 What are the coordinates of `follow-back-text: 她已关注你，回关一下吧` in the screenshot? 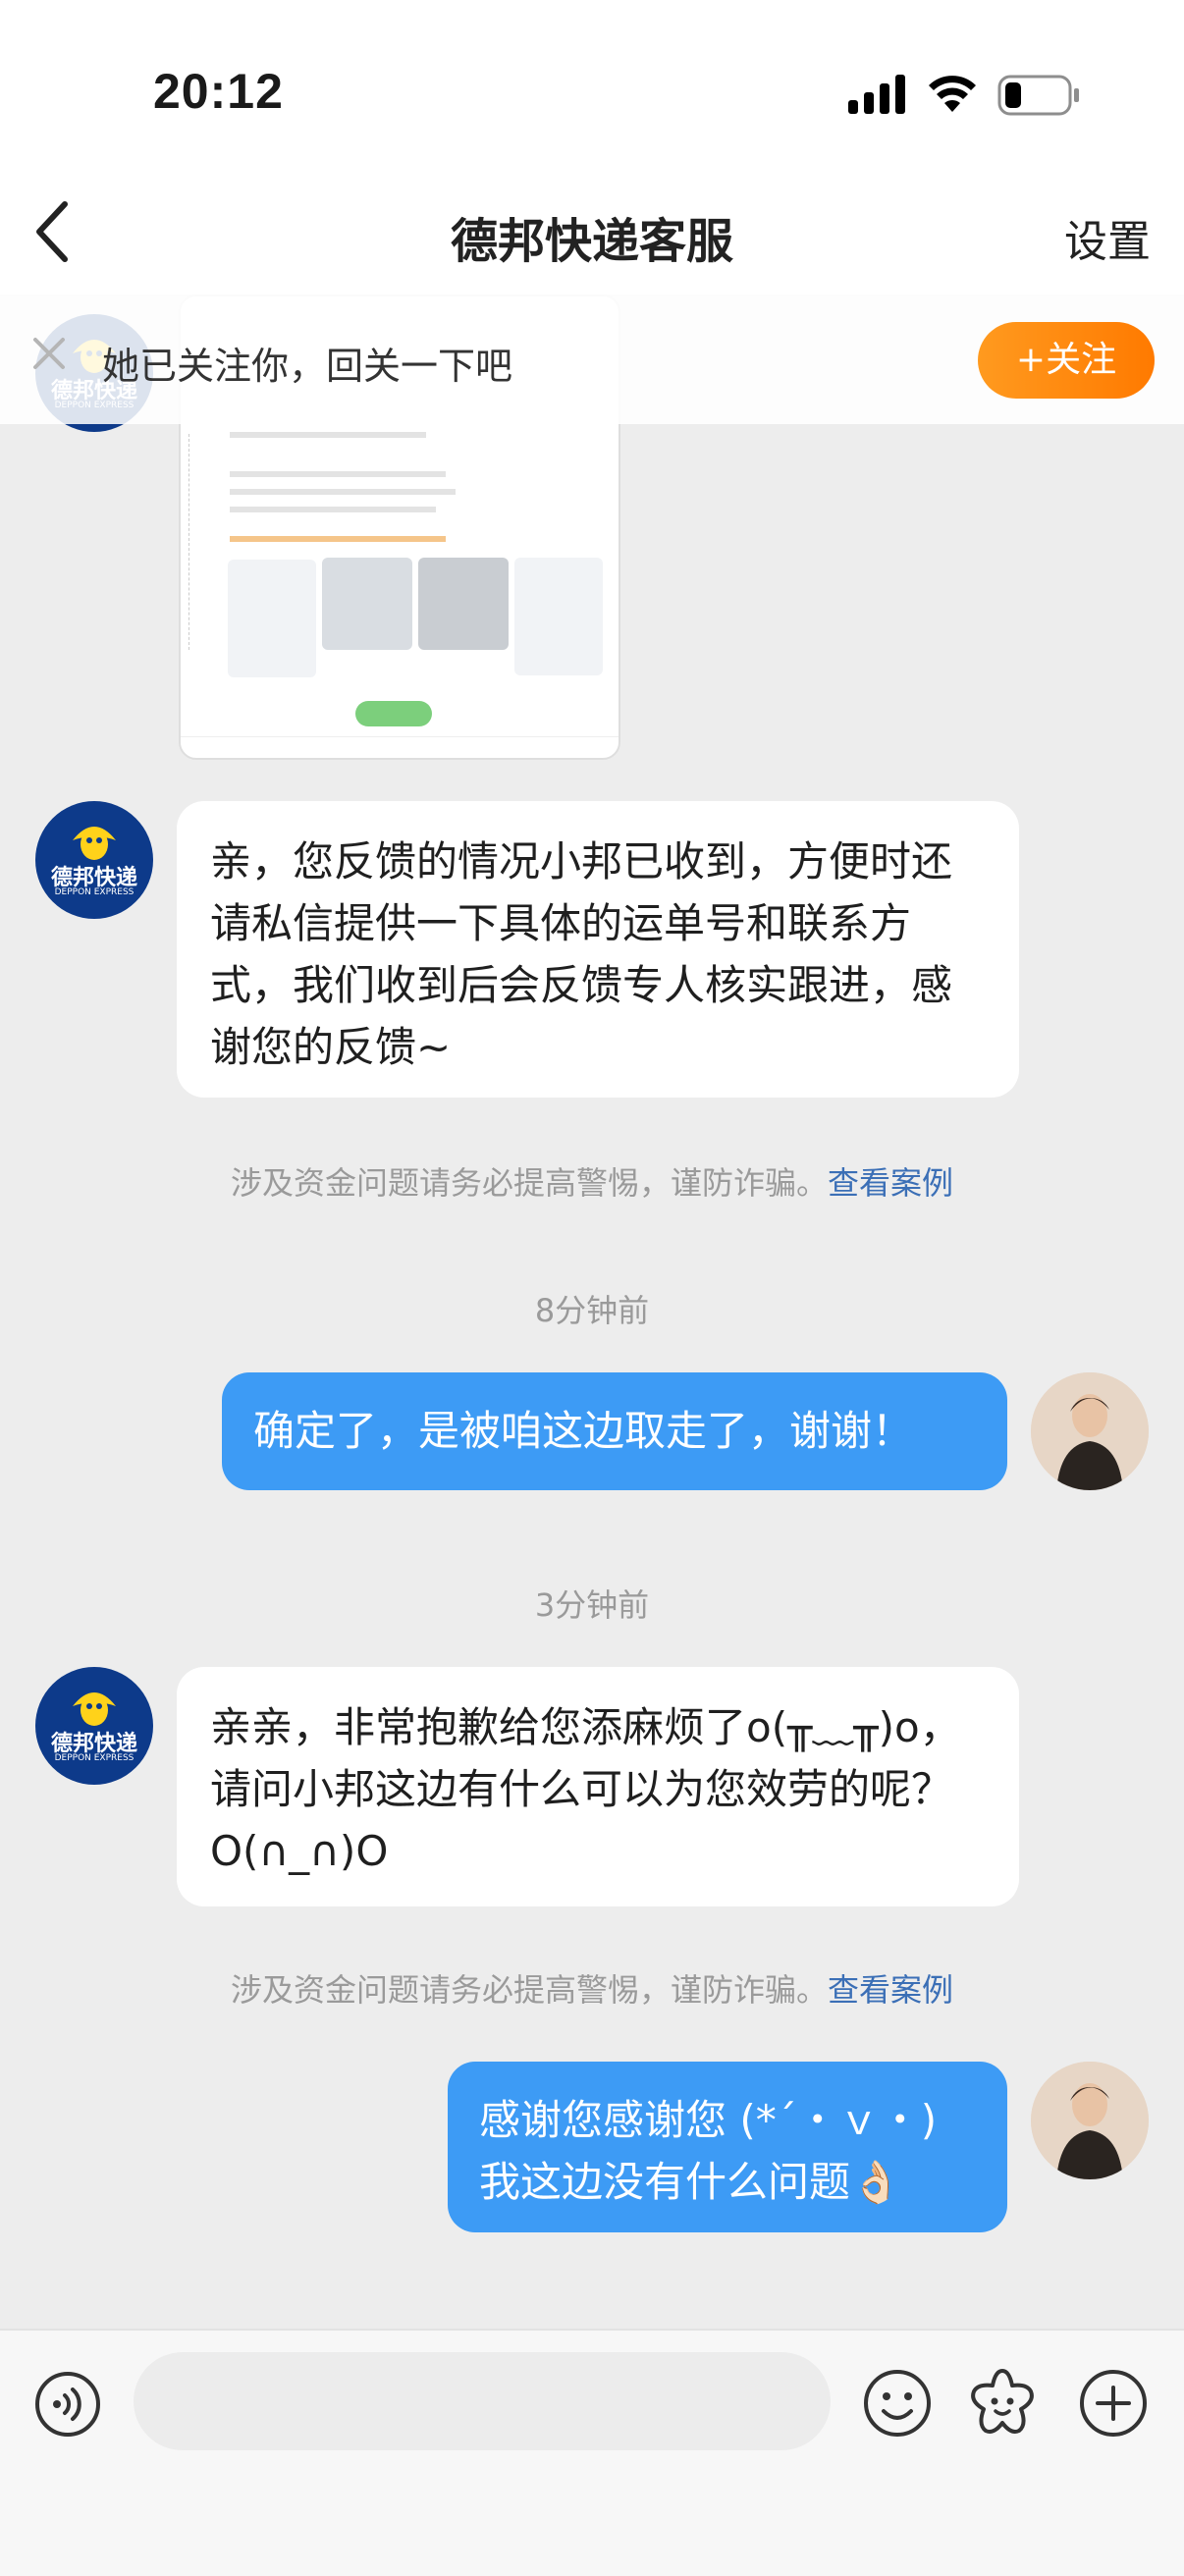 It's located at (307, 366).